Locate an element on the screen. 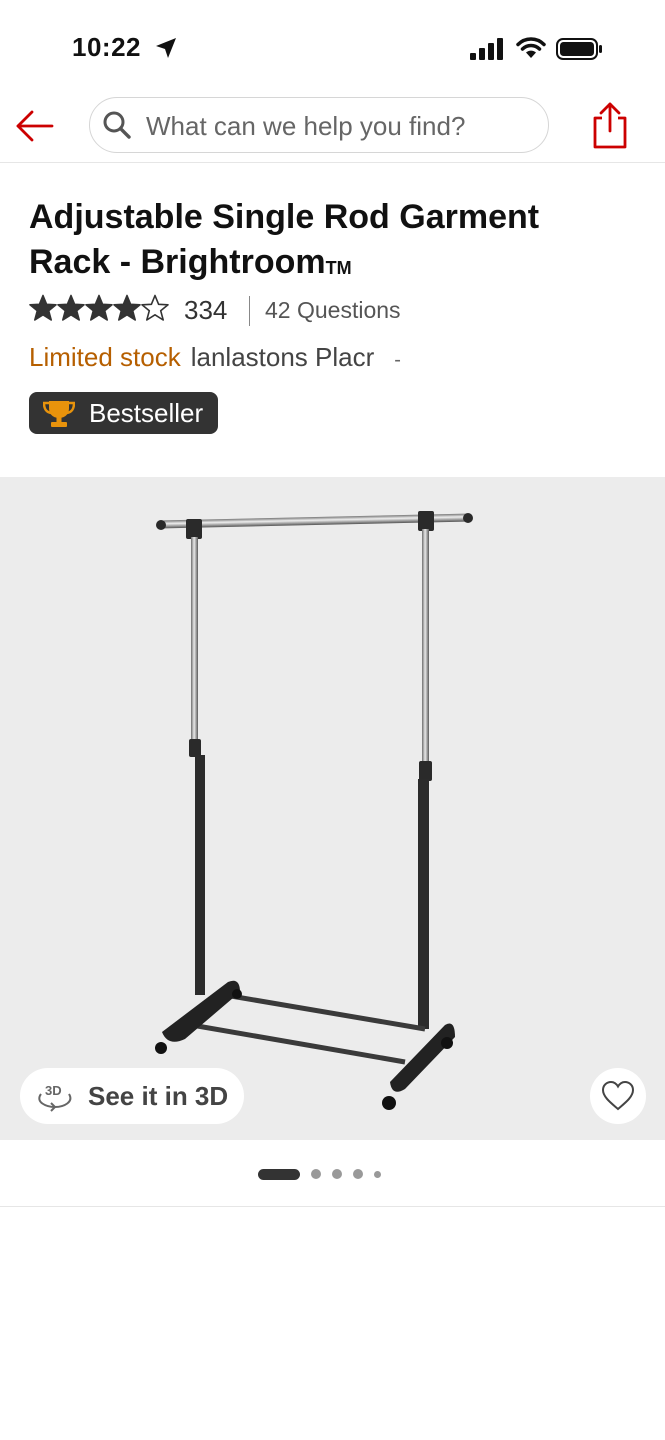  bestseller-badge: Bestseller is located at coordinates (124, 413).